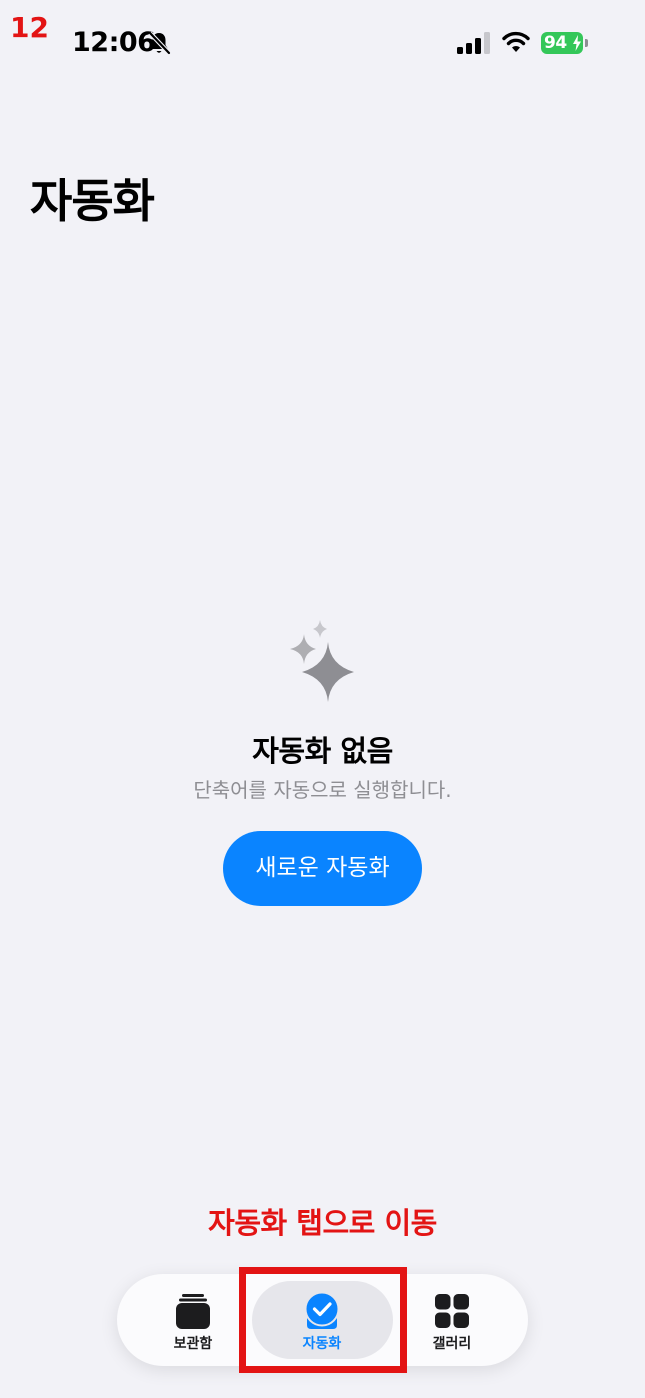 This screenshot has width=645, height=1398. What do you see at coordinates (586, 43) in the screenshot?
I see `battery-cap` at bounding box center [586, 43].